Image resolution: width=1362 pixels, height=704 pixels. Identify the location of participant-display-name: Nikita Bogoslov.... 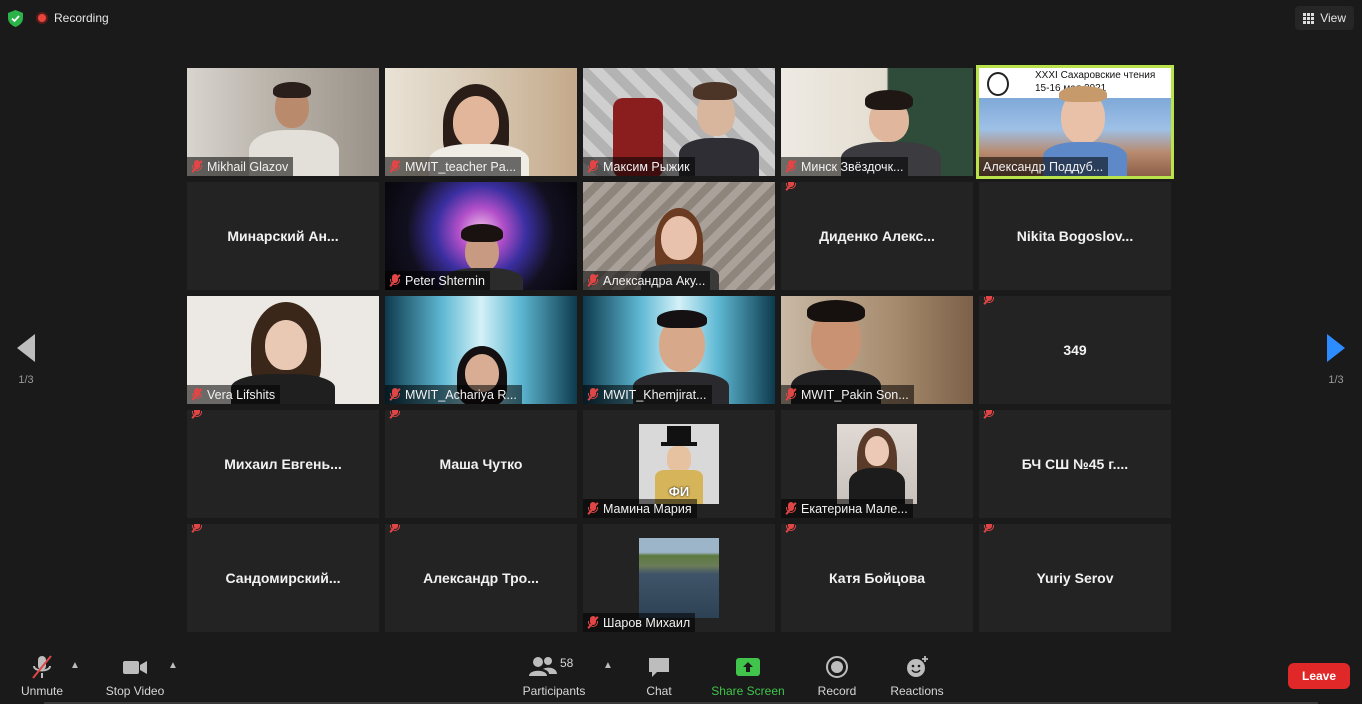
(1075, 236).